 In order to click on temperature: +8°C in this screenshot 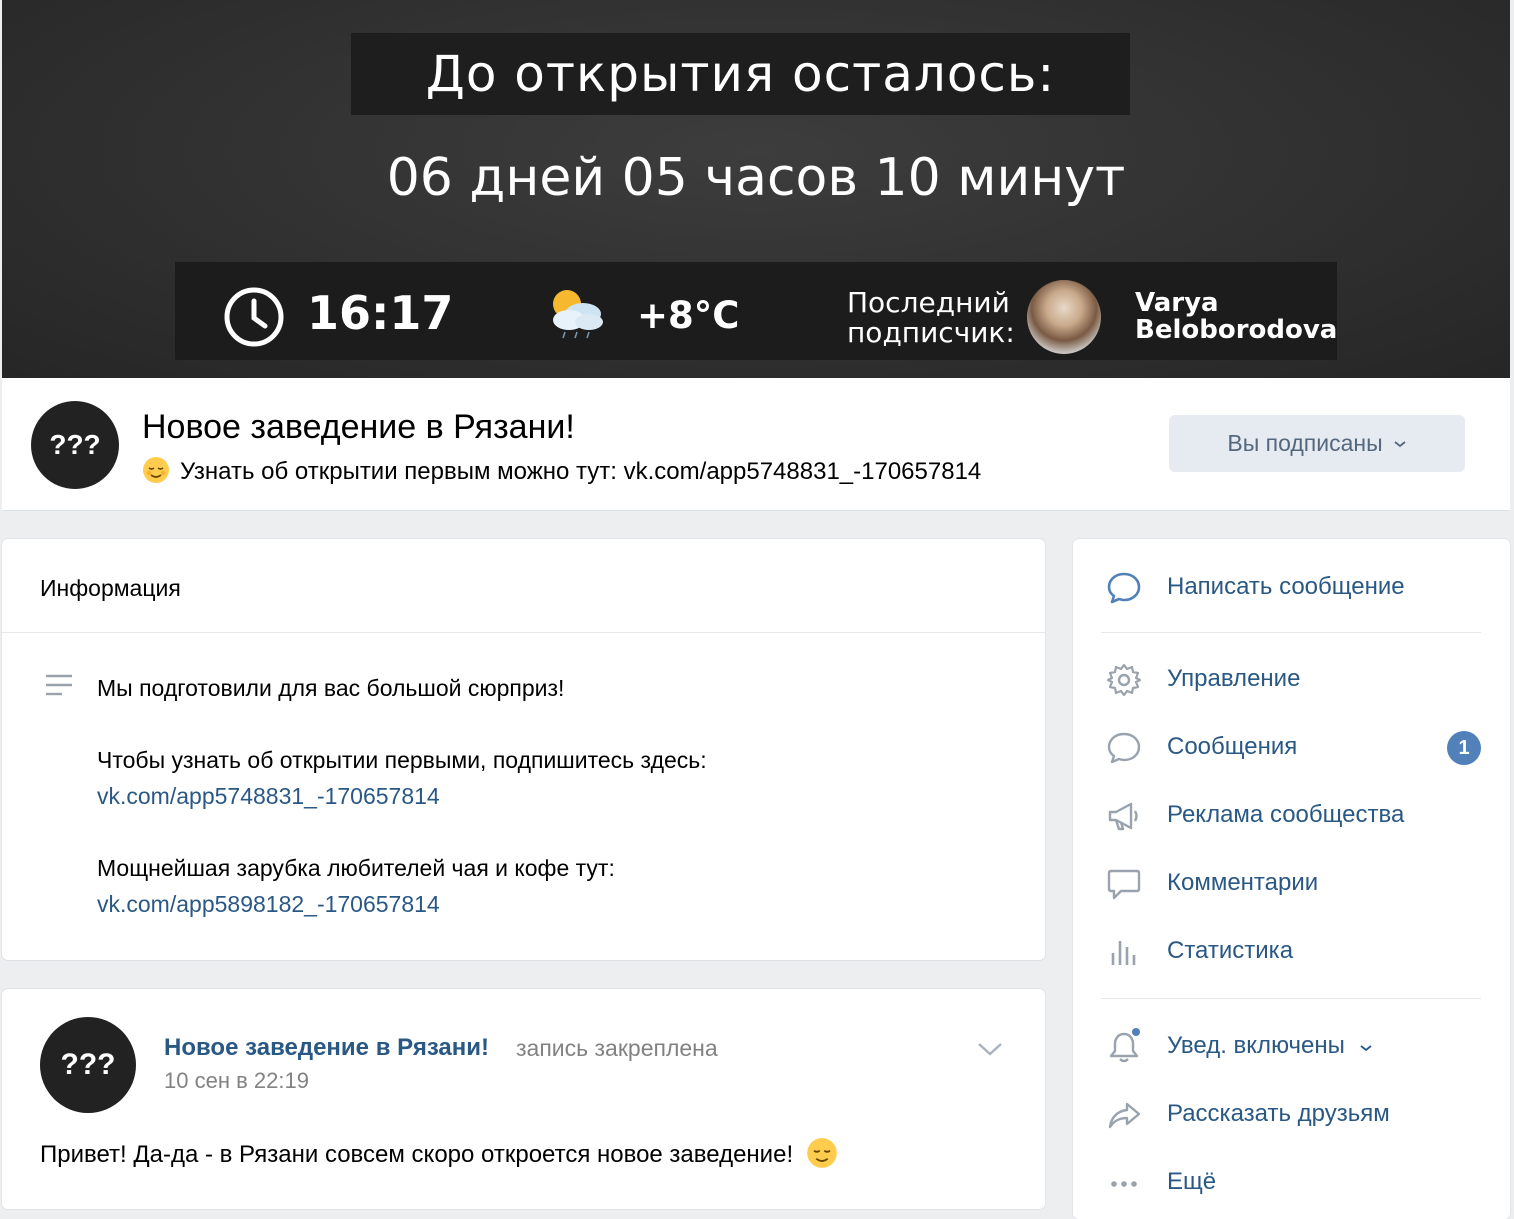, I will do `click(688, 315)`.